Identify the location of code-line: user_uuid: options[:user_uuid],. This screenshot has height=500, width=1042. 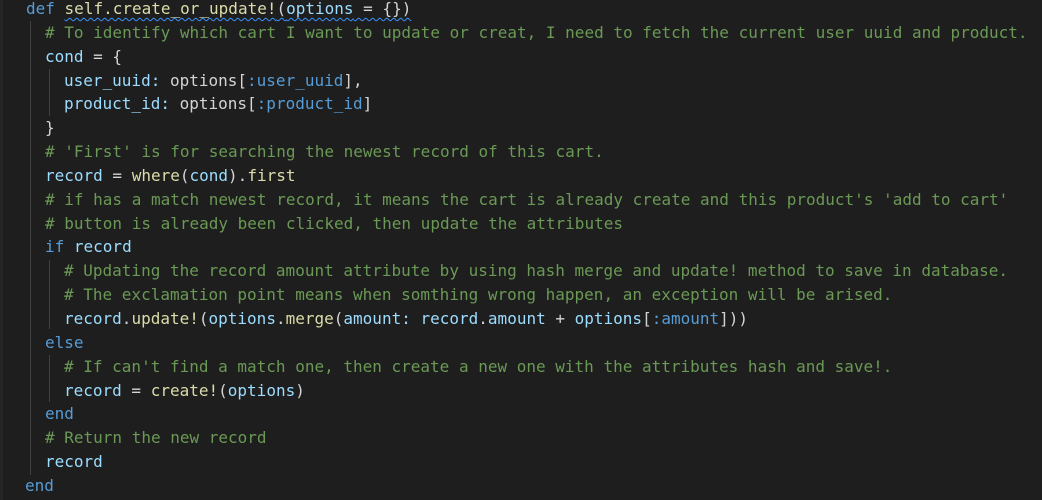
(527, 81).